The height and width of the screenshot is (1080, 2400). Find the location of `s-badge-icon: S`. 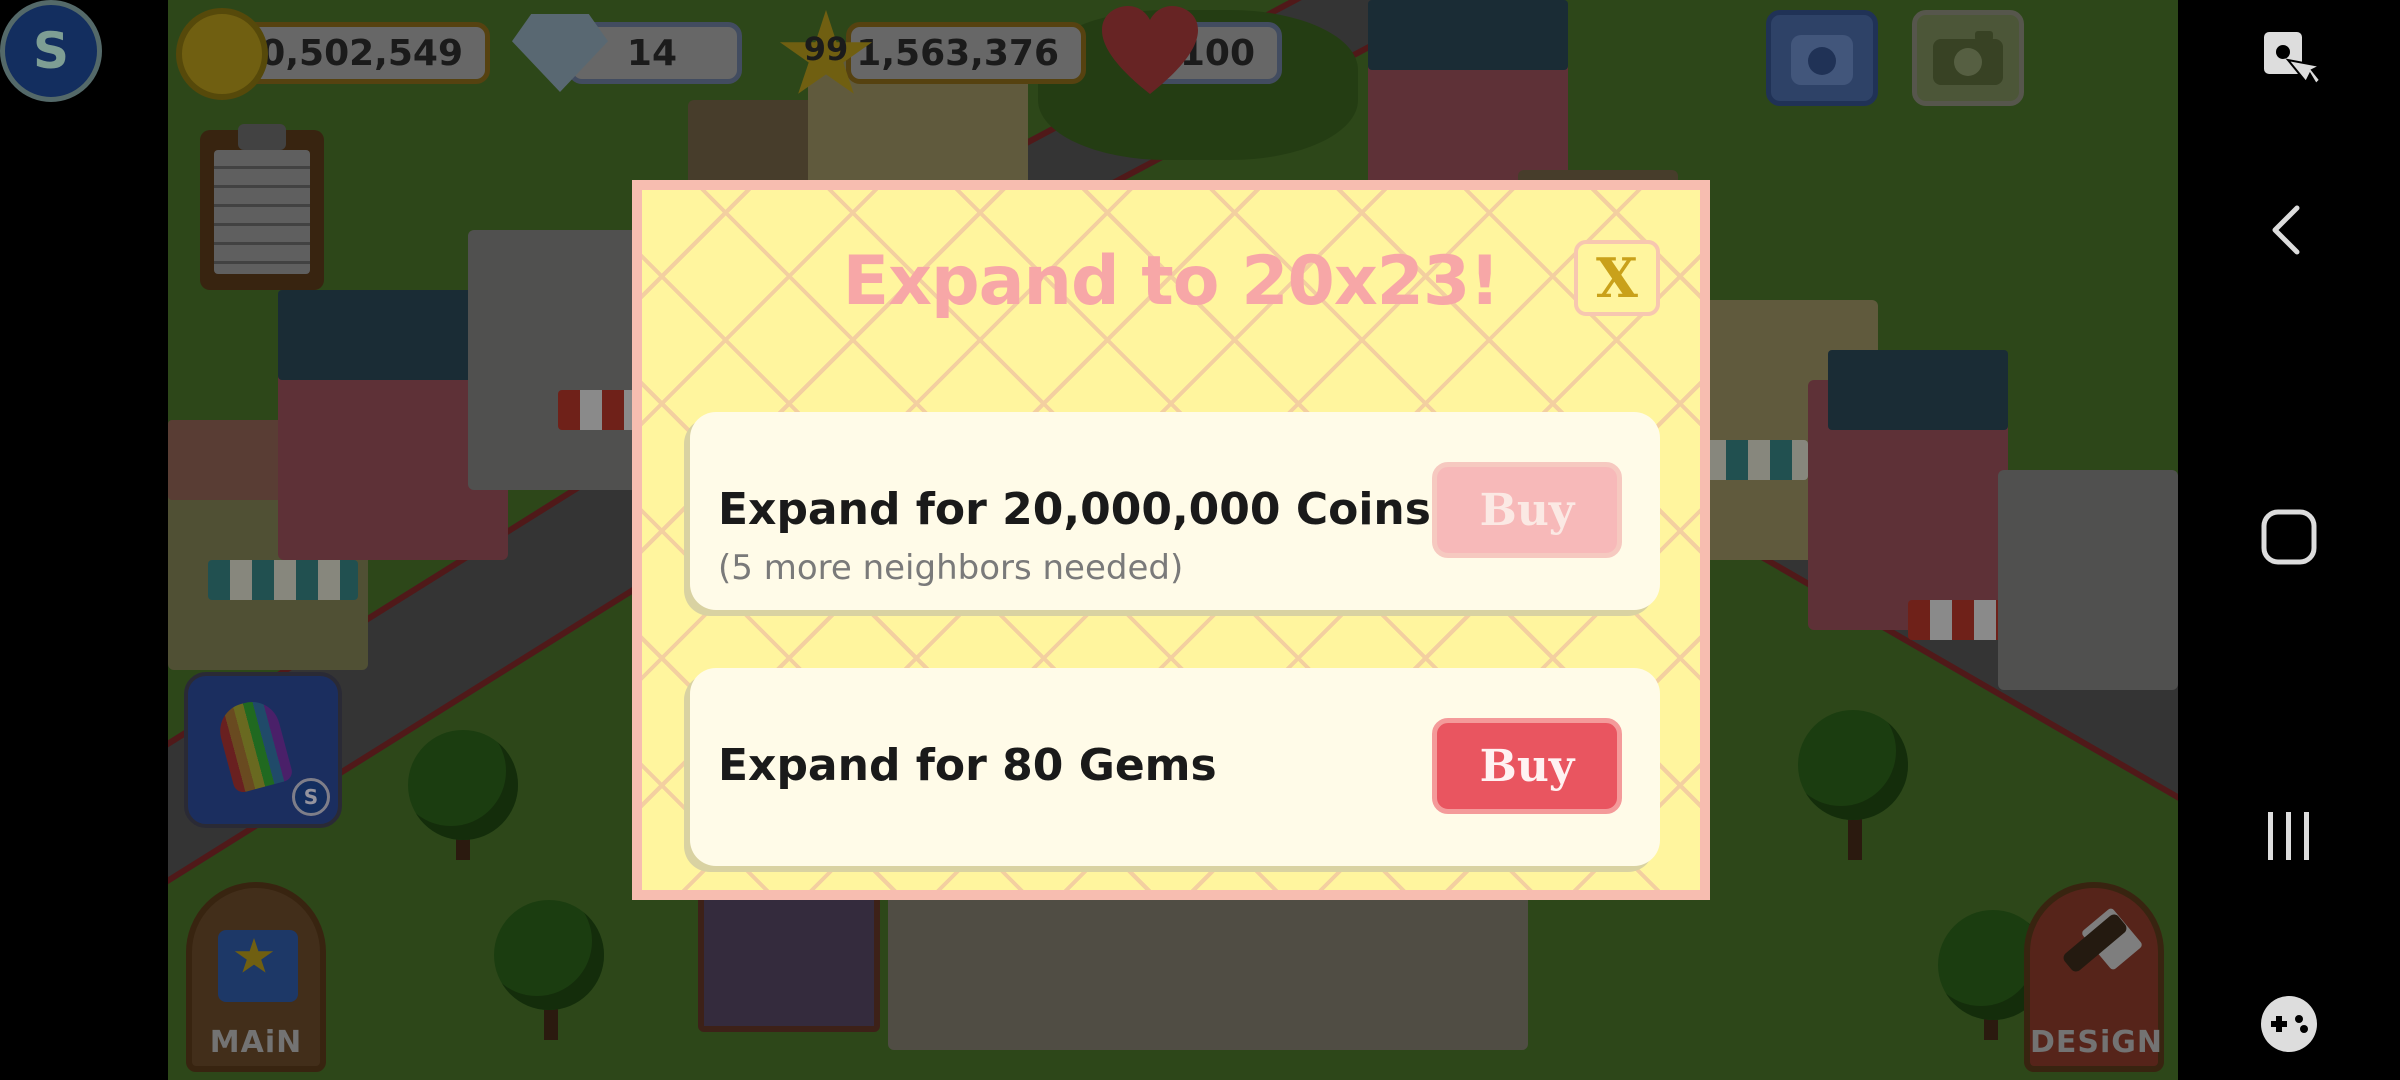

s-badge-icon: S is located at coordinates (311, 797).